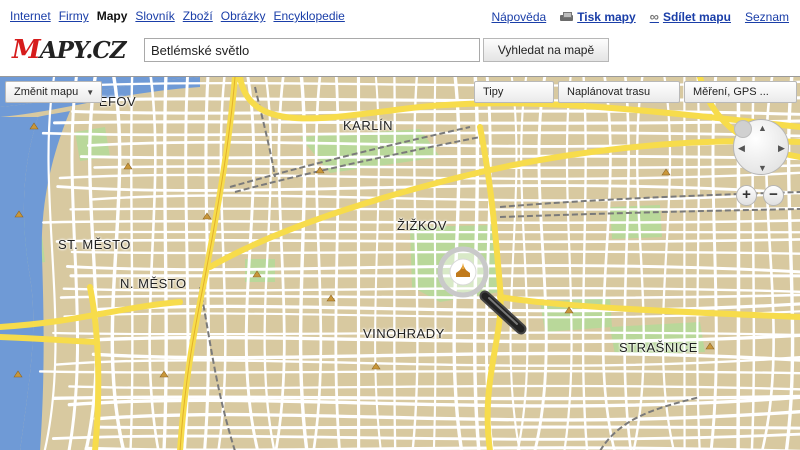 This screenshot has width=800, height=450. Describe the element at coordinates (94, 244) in the screenshot. I see `district-label-st-mesto: ST. MĚSTO` at that location.